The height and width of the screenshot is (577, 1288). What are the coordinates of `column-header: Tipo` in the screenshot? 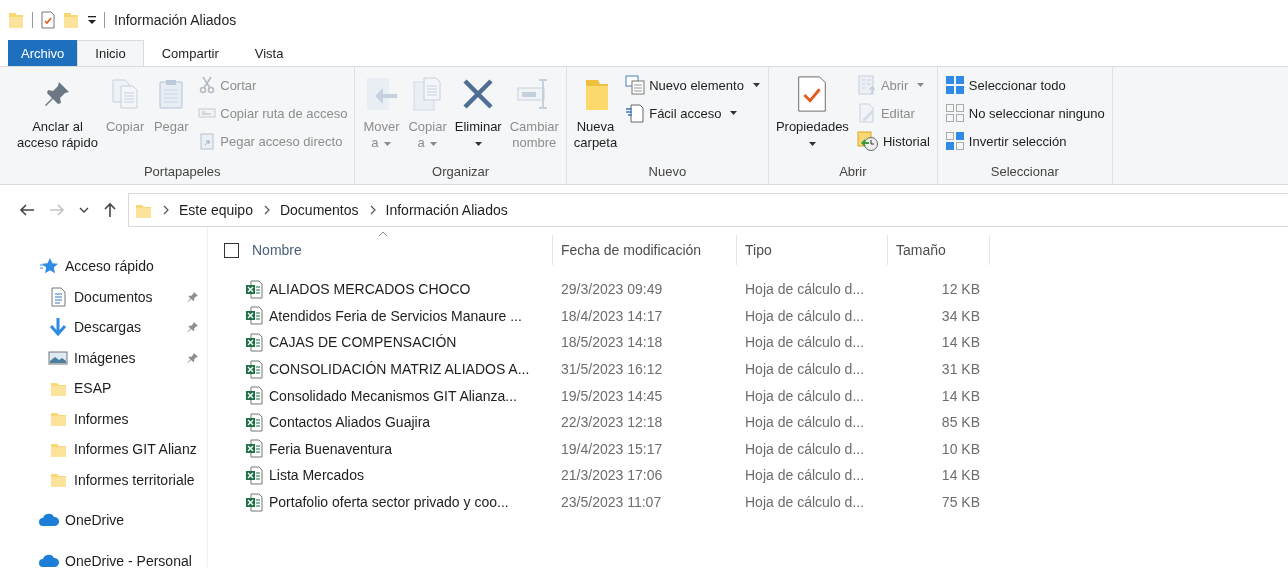 It's located at (812, 250).